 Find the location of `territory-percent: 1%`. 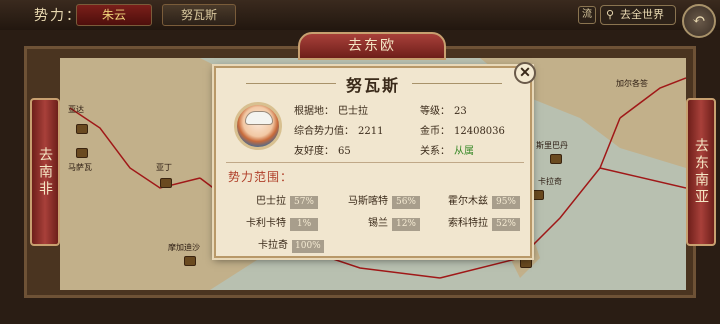

territory-percent: 1% is located at coordinates (304, 224).